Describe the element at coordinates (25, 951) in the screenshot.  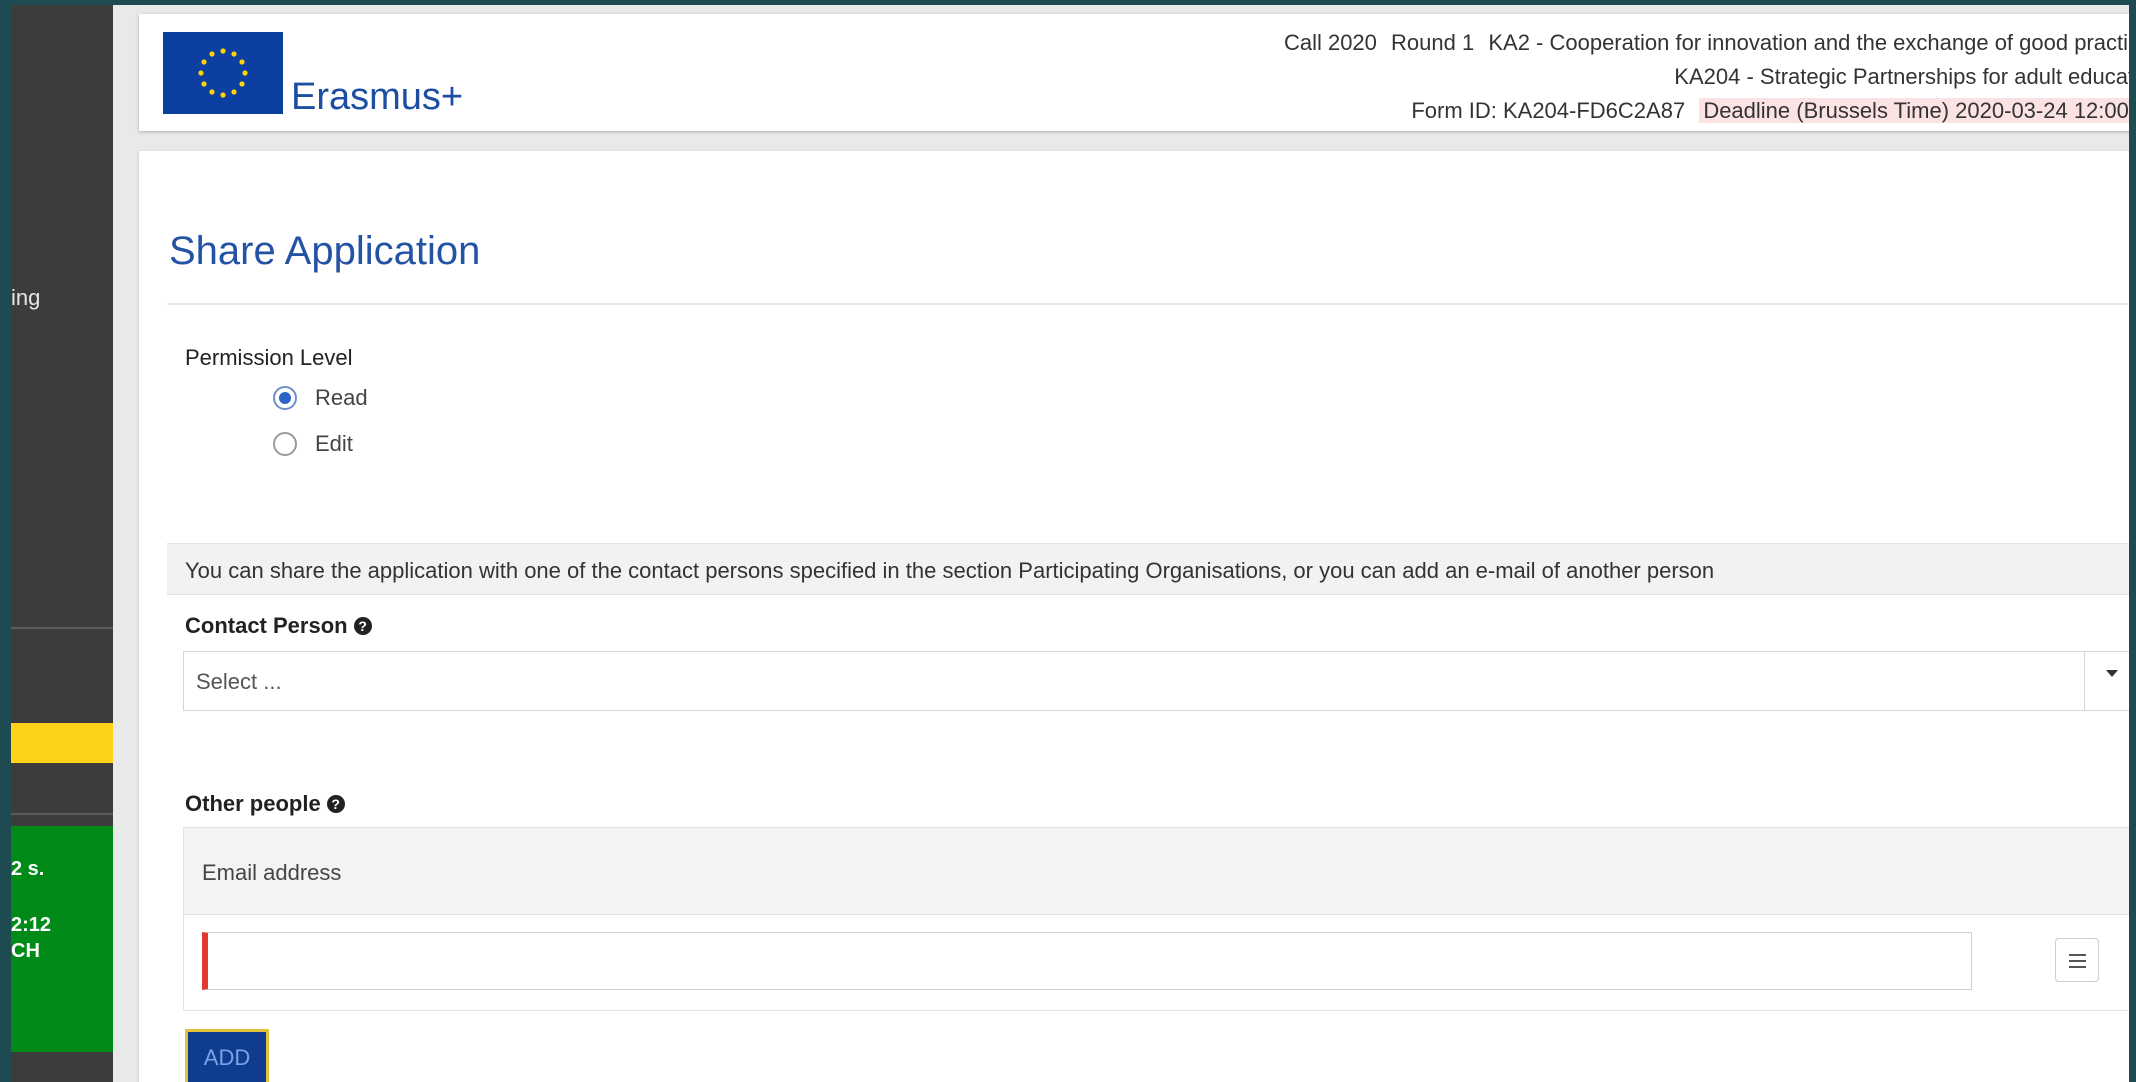
I see `timer-text: CH` at that location.